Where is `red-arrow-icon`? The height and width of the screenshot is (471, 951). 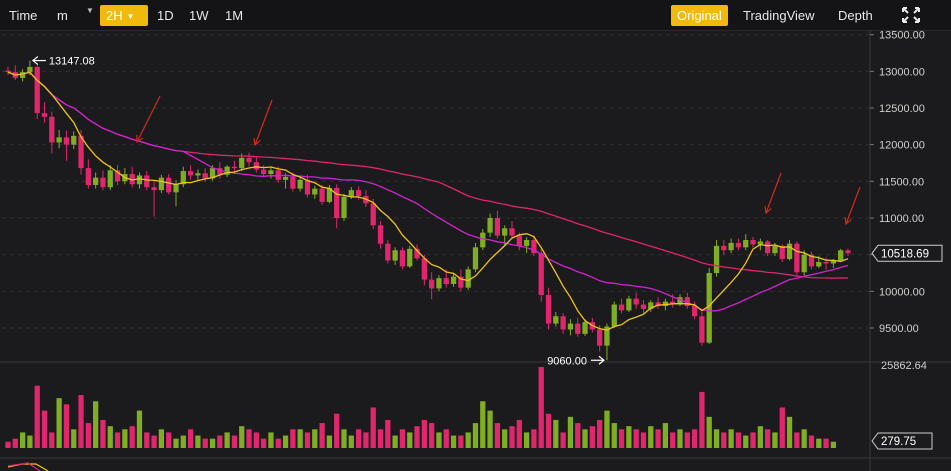
red-arrow-icon is located at coordinates (263, 122).